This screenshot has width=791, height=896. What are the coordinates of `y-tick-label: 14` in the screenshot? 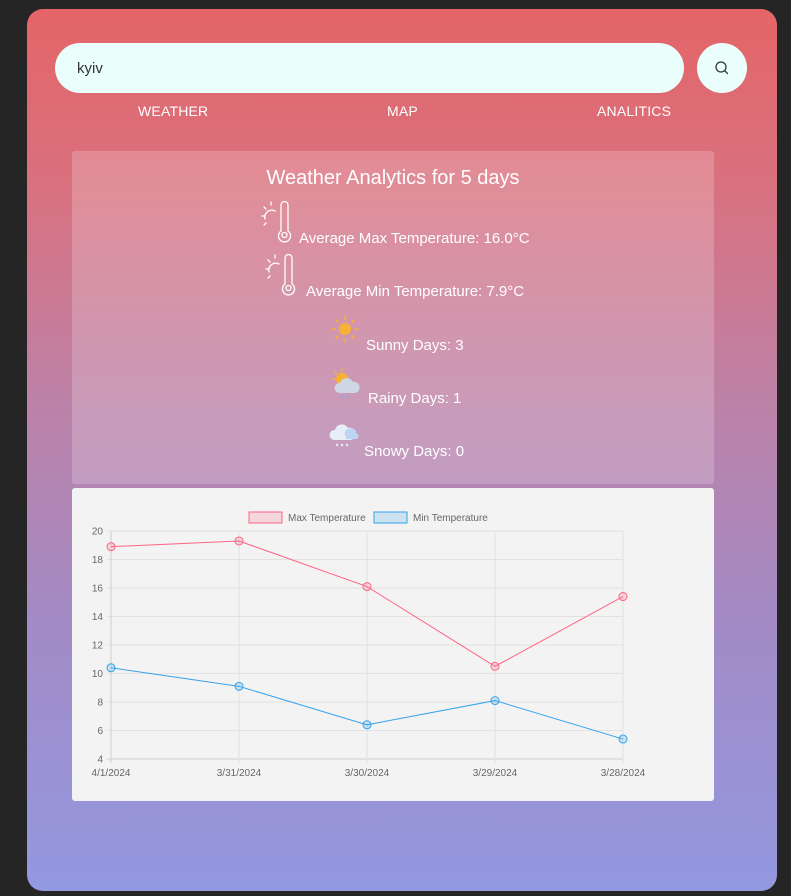 It's located at (98, 617).